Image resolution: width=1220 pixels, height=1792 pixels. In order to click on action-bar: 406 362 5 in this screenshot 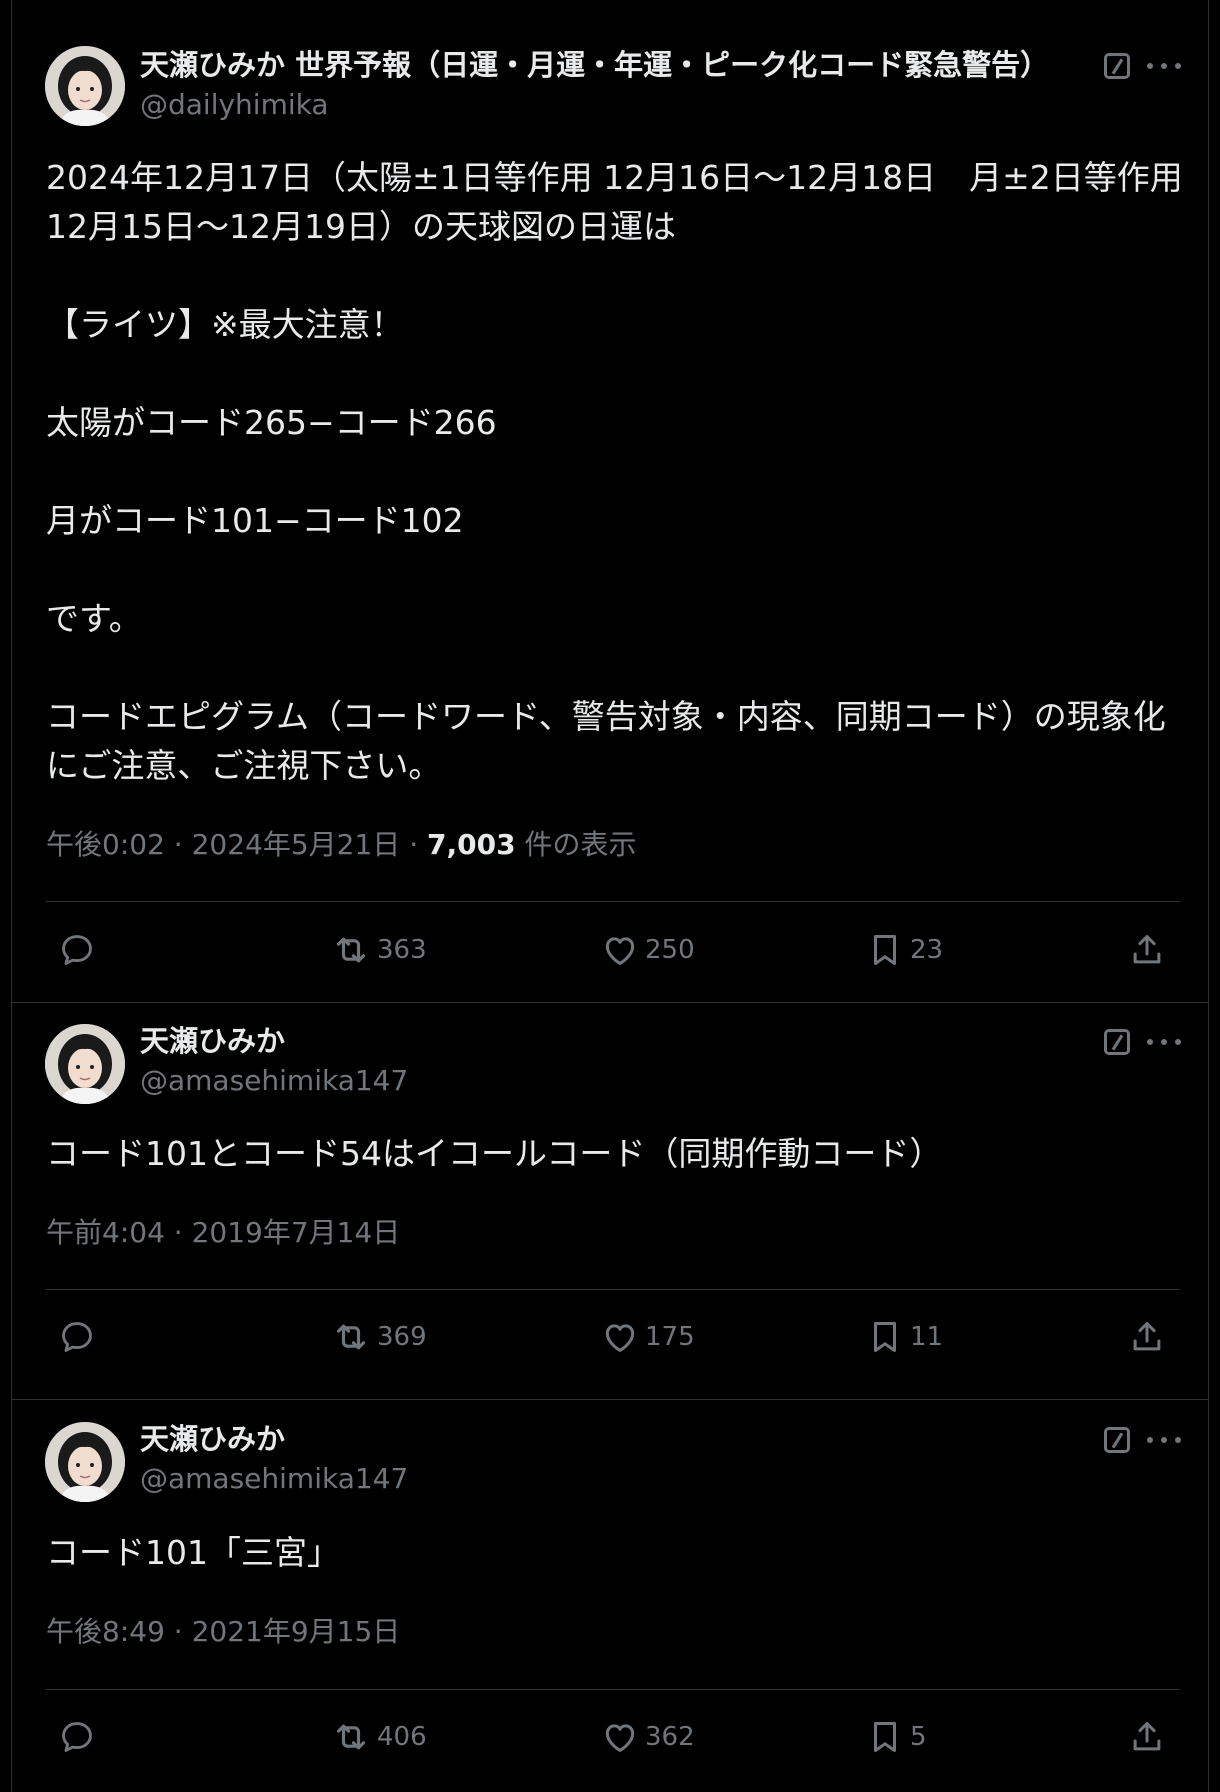, I will do `click(613, 1737)`.